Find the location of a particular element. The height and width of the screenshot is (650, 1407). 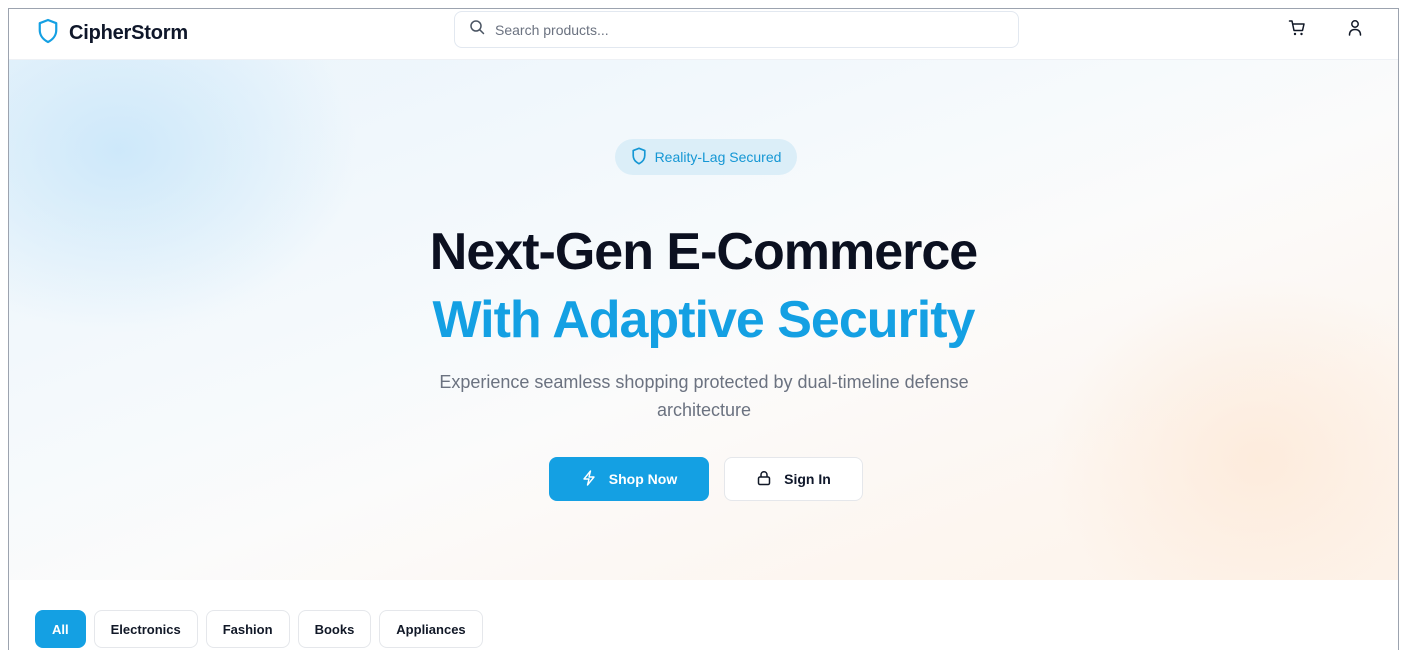

search-icon is located at coordinates (477, 29).